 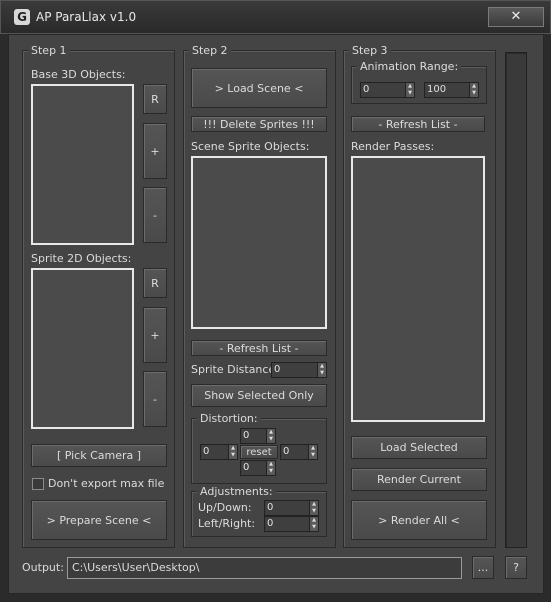 What do you see at coordinates (299, 370) in the screenshot?
I see `sprite-distance-spinner: 0 ▲ ▼` at bounding box center [299, 370].